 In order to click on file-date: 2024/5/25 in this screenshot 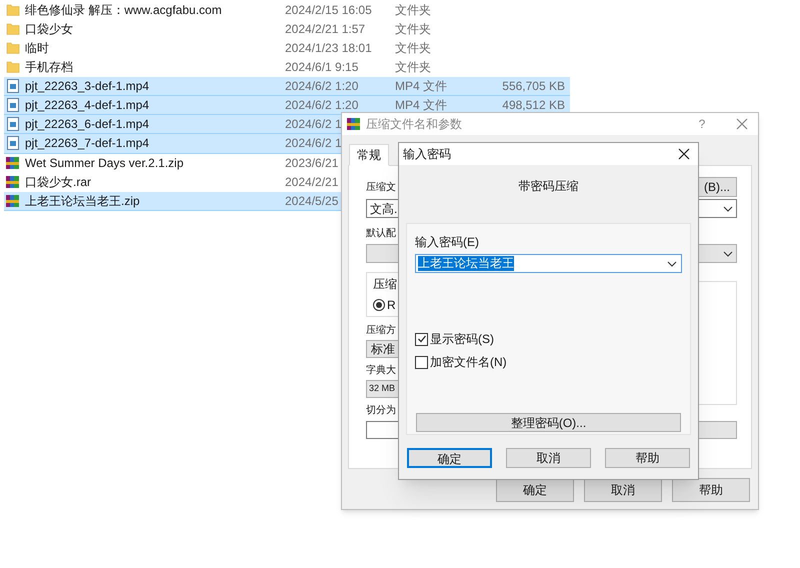, I will do `click(311, 201)`.